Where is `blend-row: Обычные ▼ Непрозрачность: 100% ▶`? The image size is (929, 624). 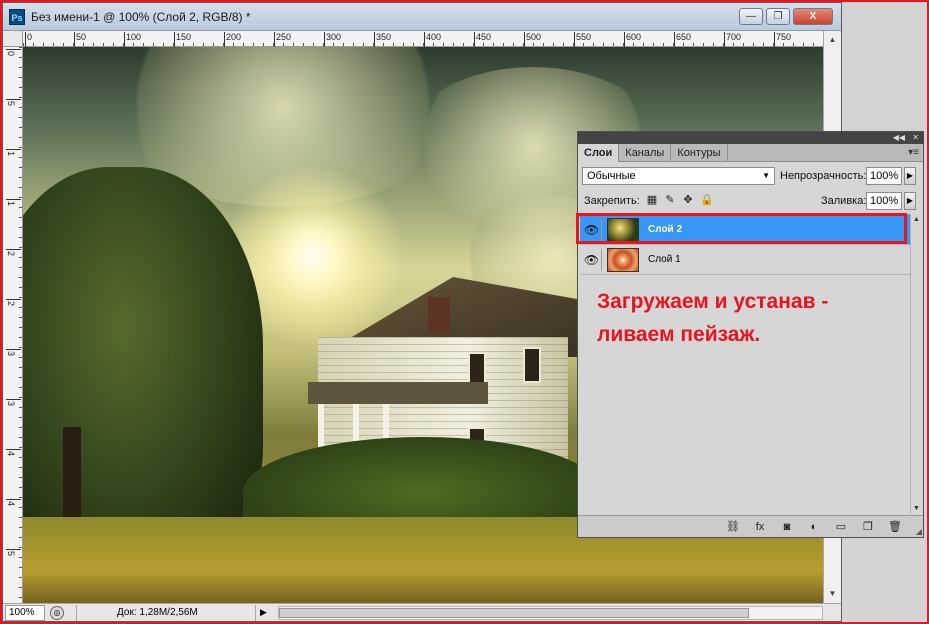 blend-row: Обычные ▼ Непрозрачность: 100% ▶ is located at coordinates (750, 176).